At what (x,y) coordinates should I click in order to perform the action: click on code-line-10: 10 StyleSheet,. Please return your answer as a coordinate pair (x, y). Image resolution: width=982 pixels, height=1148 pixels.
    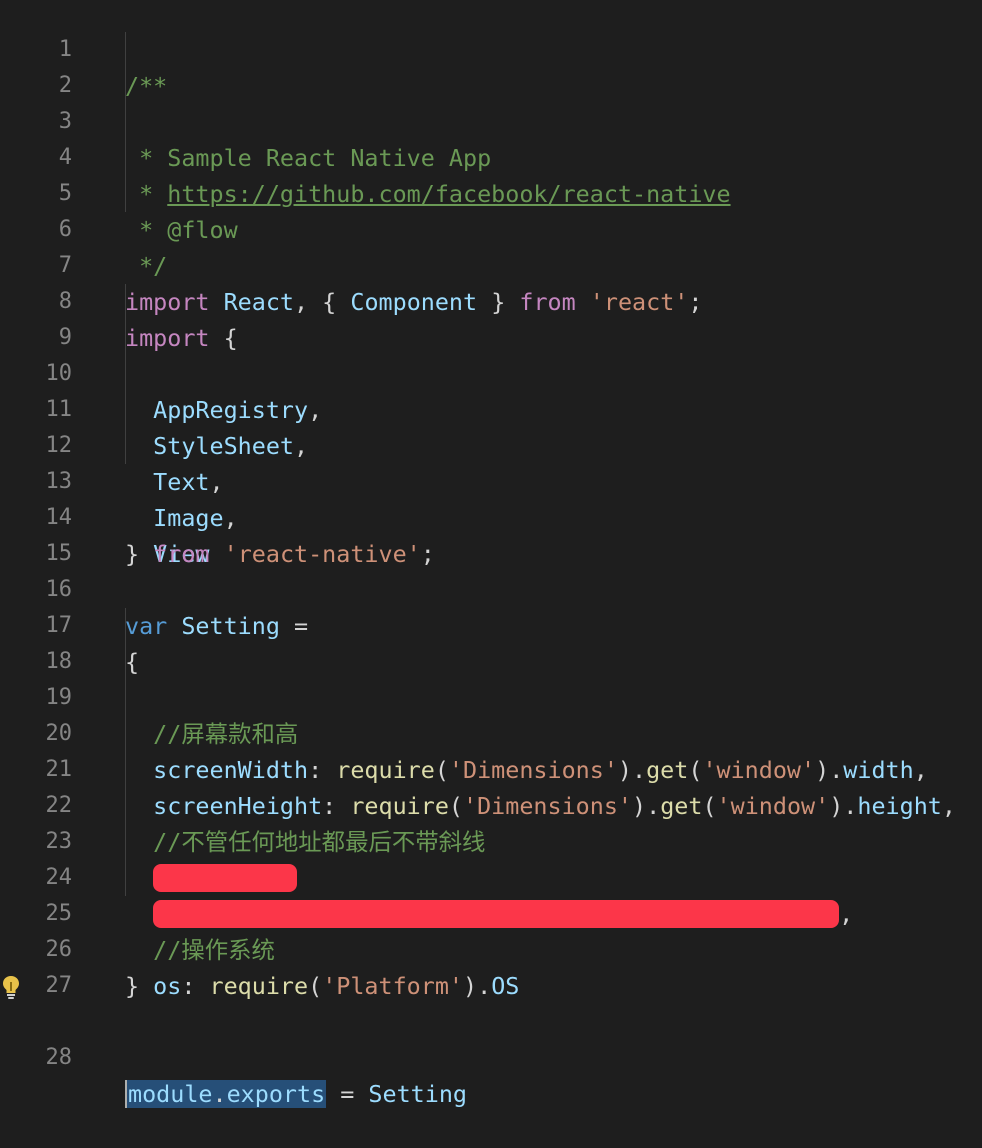
    Looking at the image, I should click on (491, 390).